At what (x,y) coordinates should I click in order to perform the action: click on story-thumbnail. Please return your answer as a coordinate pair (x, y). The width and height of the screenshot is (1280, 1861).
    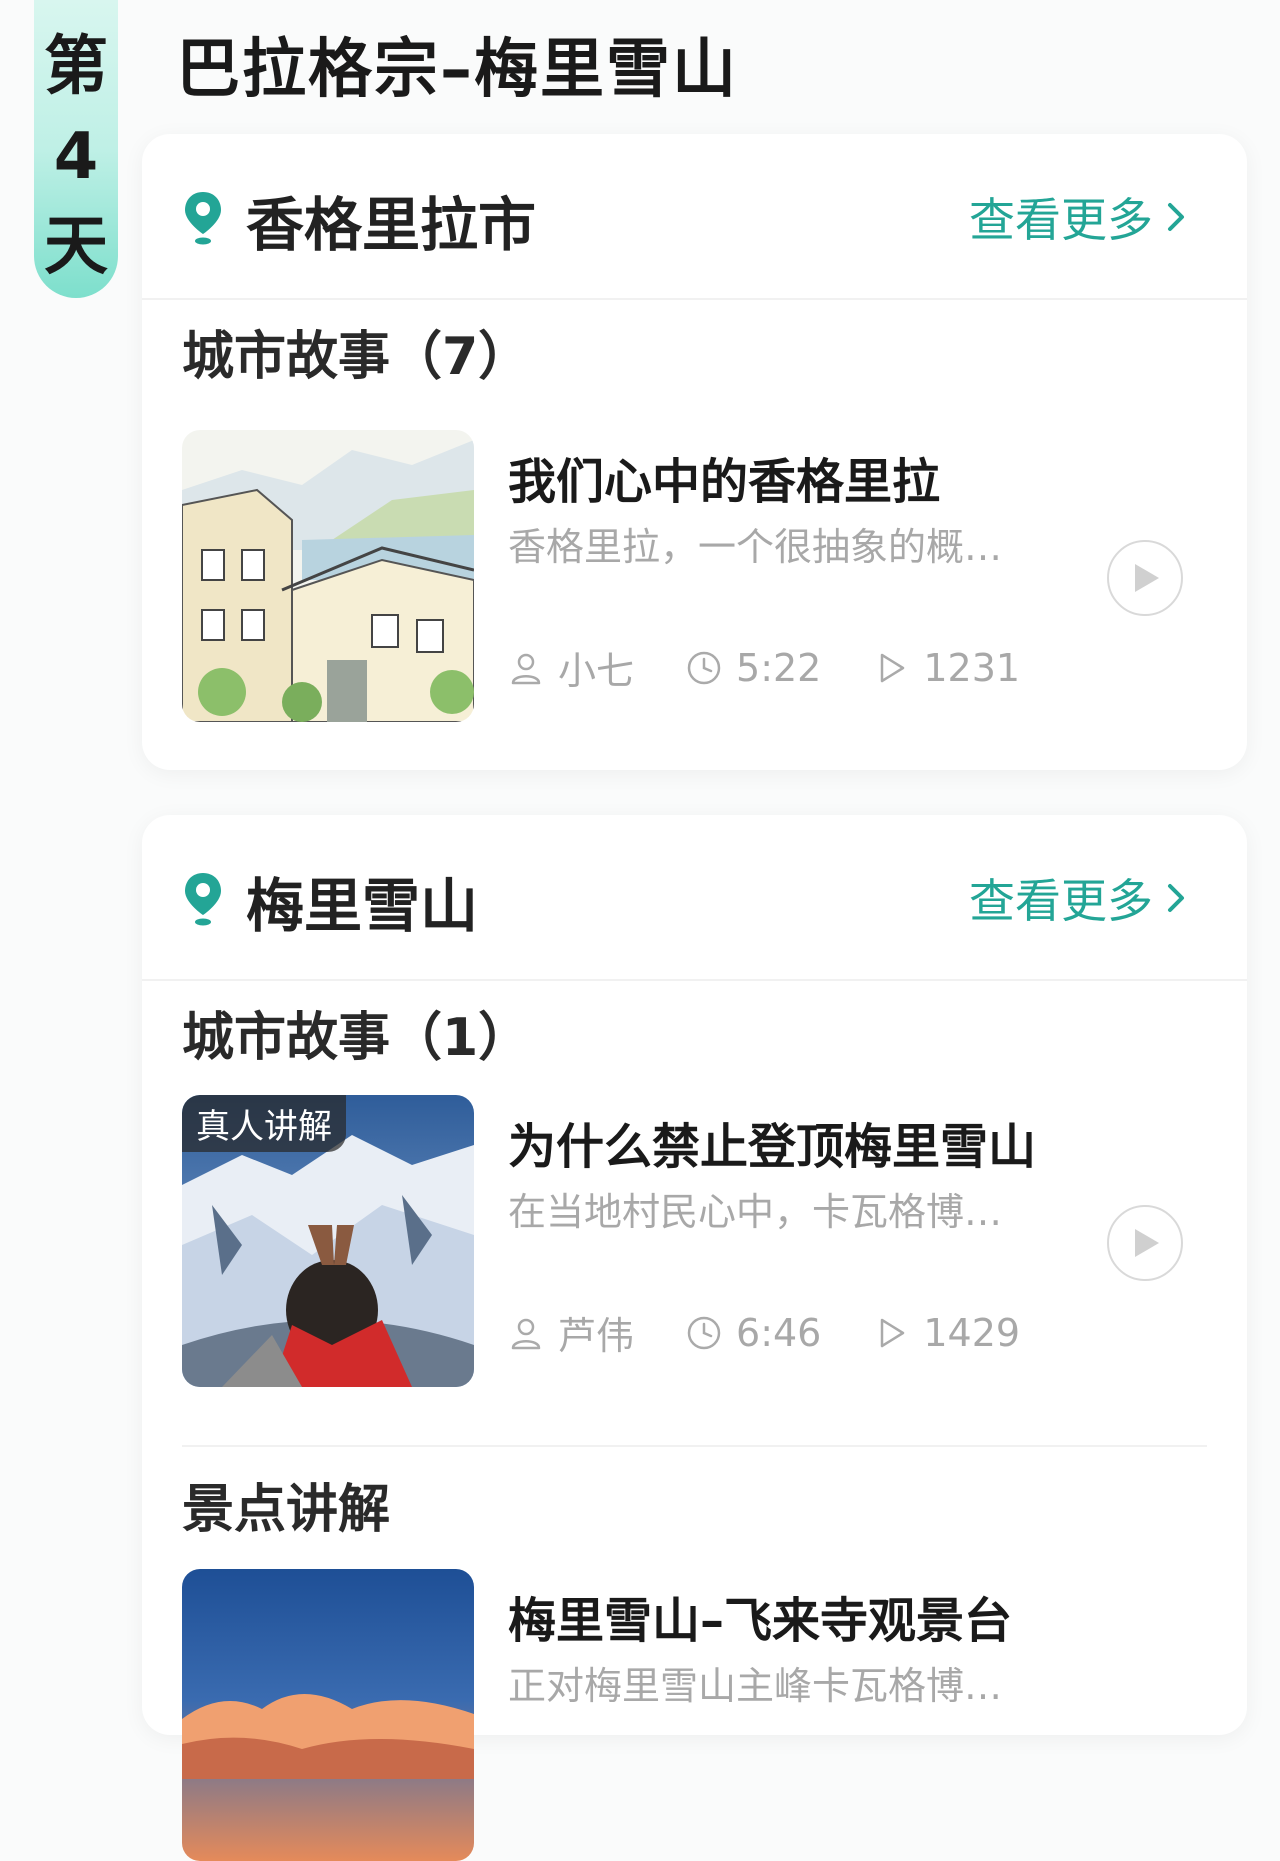
    Looking at the image, I should click on (328, 576).